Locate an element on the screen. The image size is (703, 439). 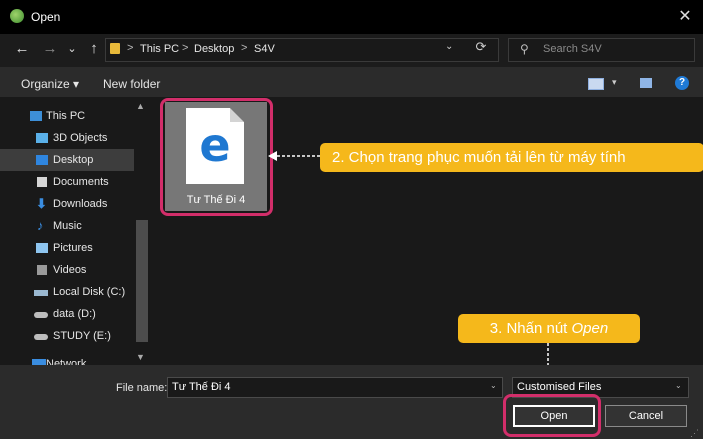
breadcrumb-this-pc: This PC is located at coordinates (159, 49).